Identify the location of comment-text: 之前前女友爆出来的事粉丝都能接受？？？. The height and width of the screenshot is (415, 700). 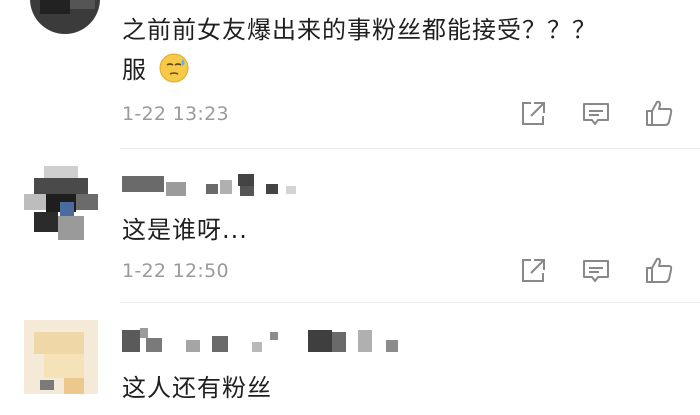
(359, 27).